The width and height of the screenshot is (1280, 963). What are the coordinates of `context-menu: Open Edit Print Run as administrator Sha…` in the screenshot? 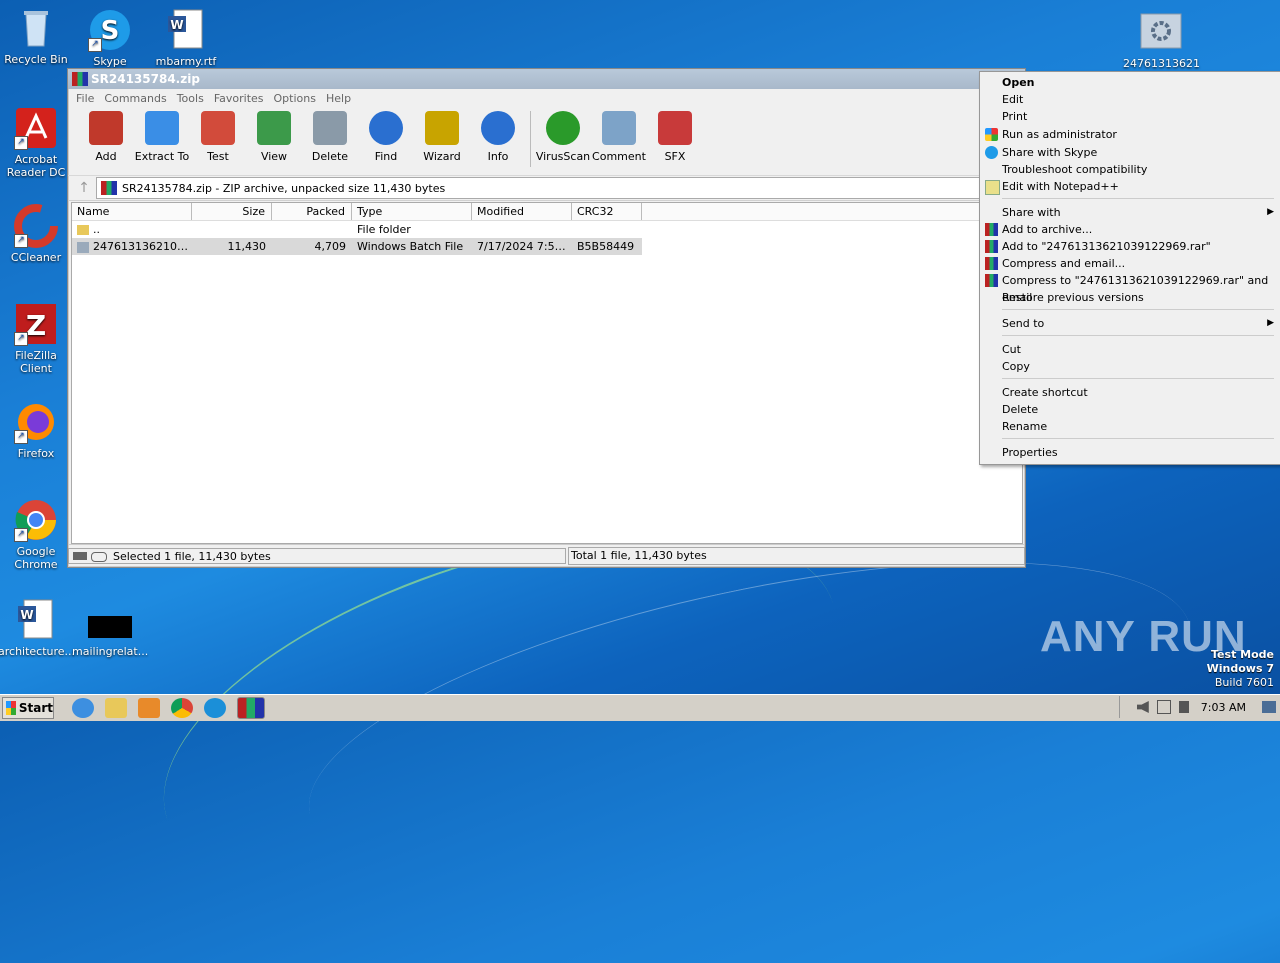 It's located at (1129, 268).